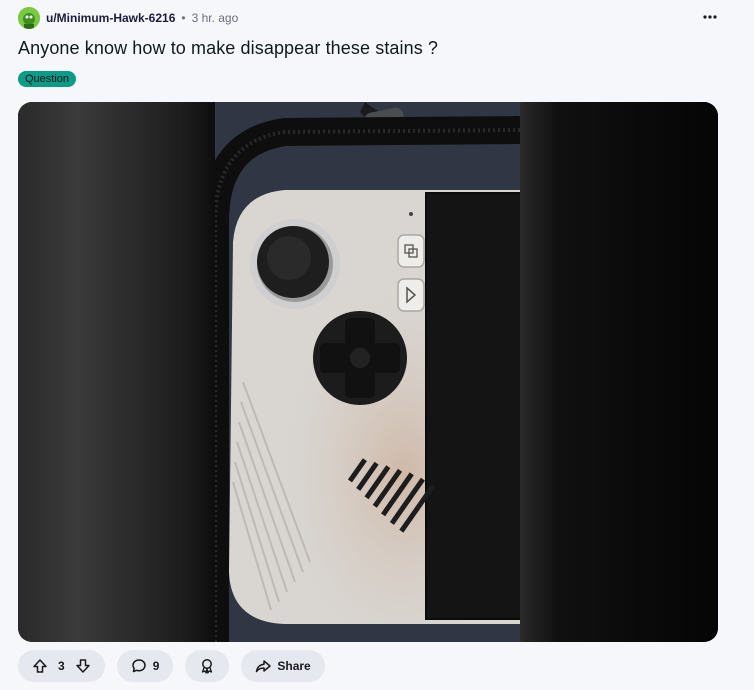 Image resolution: width=754 pixels, height=690 pixels. What do you see at coordinates (215, 18) in the screenshot?
I see `post-time: 3 hr. ago` at bounding box center [215, 18].